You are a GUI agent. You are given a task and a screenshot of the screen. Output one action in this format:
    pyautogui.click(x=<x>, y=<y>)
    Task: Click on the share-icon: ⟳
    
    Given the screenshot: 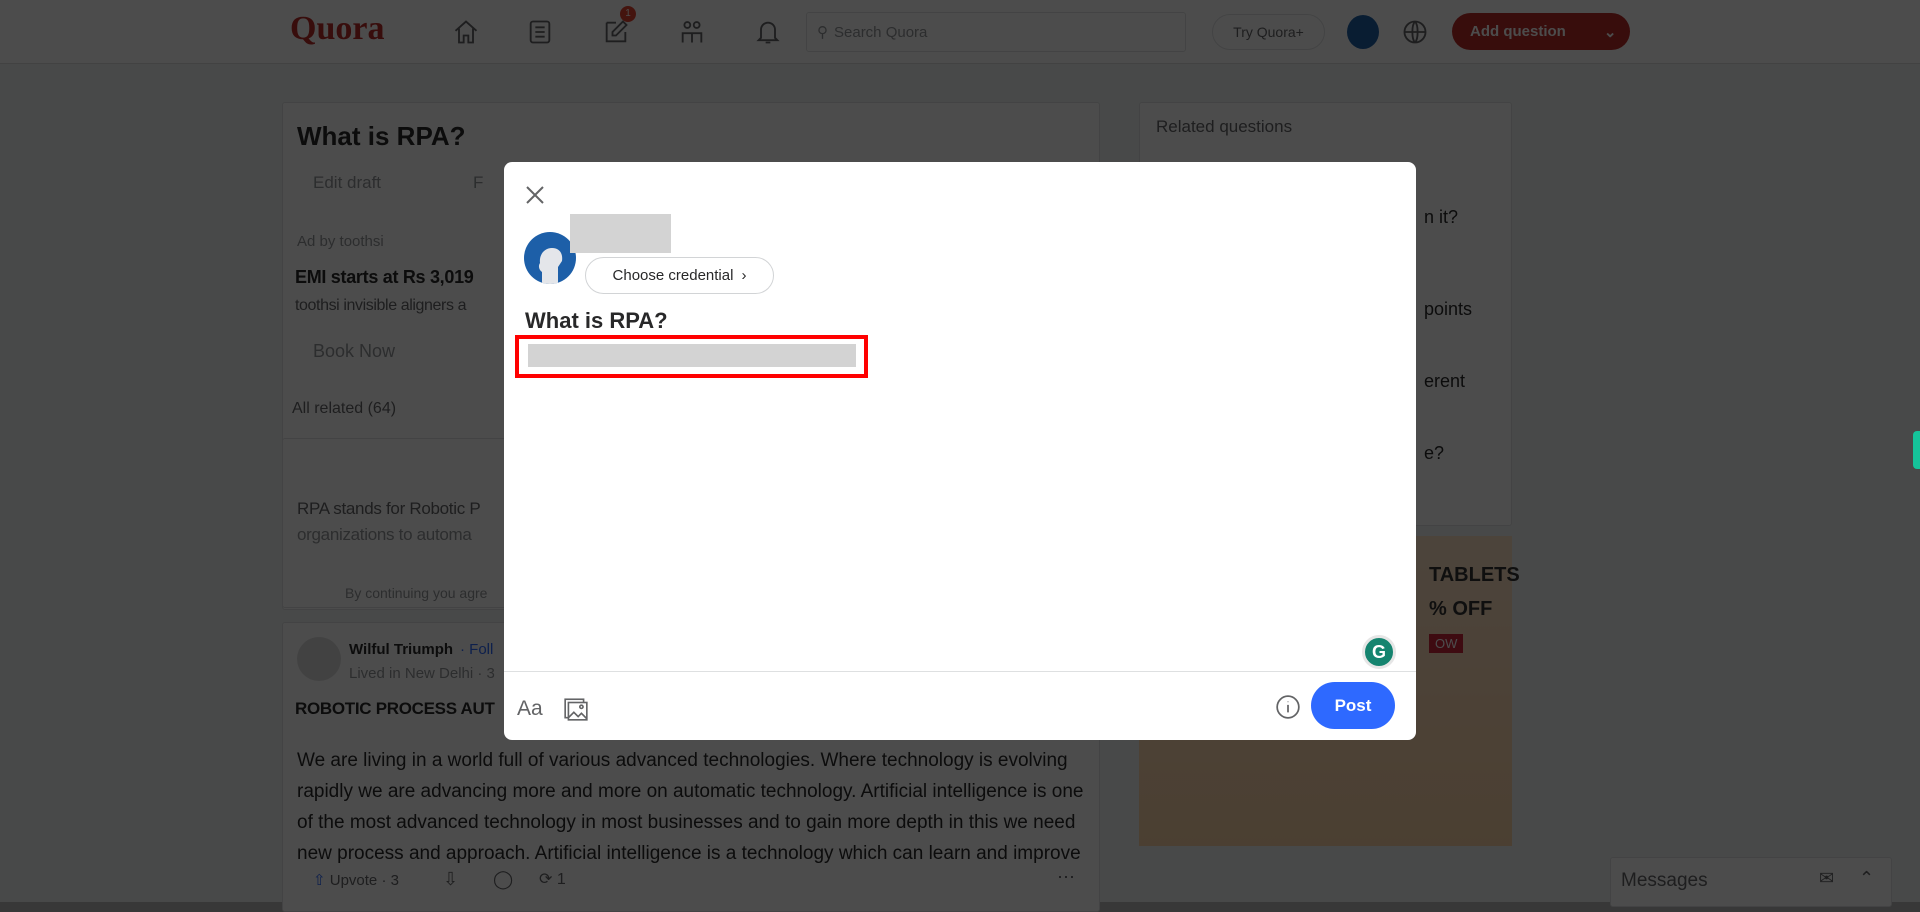 What is the action you would take?
    pyautogui.click(x=546, y=879)
    